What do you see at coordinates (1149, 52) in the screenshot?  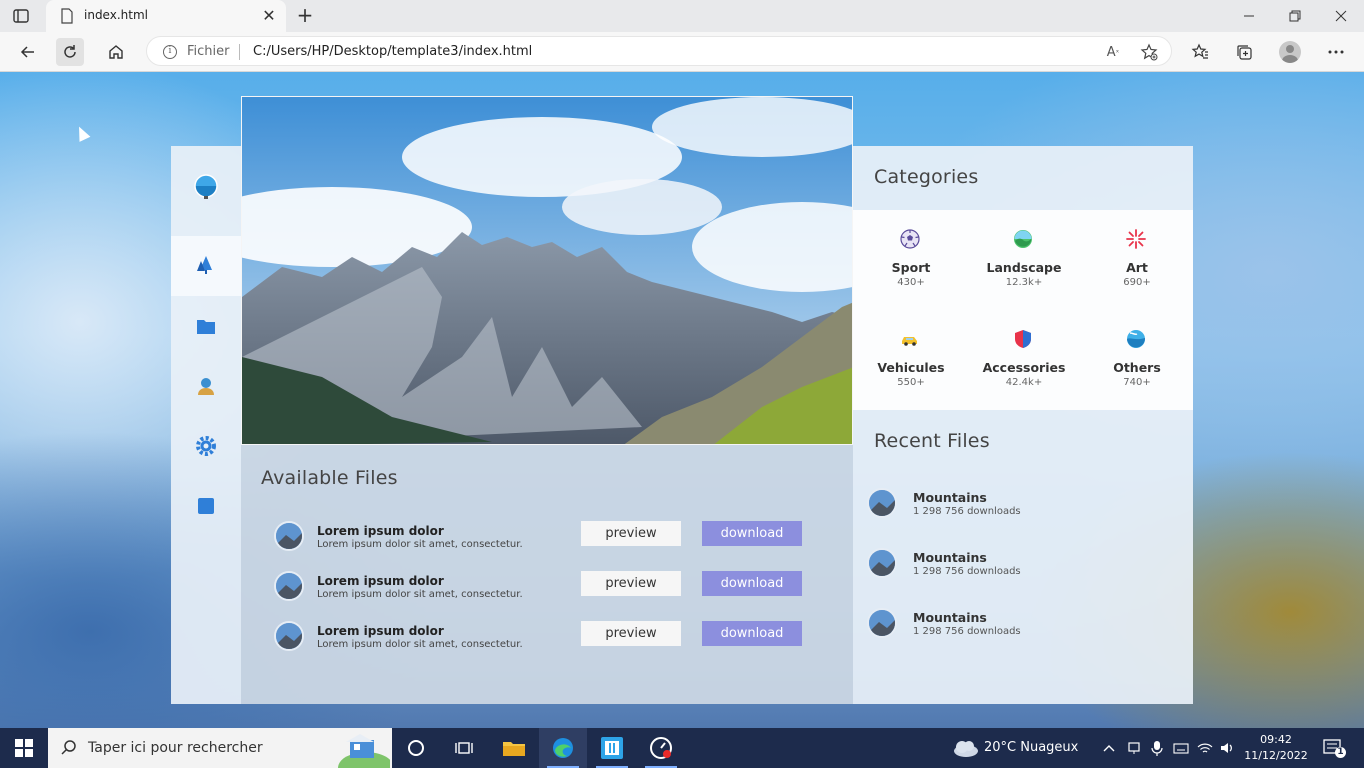 I see `add-favorite-icon` at bounding box center [1149, 52].